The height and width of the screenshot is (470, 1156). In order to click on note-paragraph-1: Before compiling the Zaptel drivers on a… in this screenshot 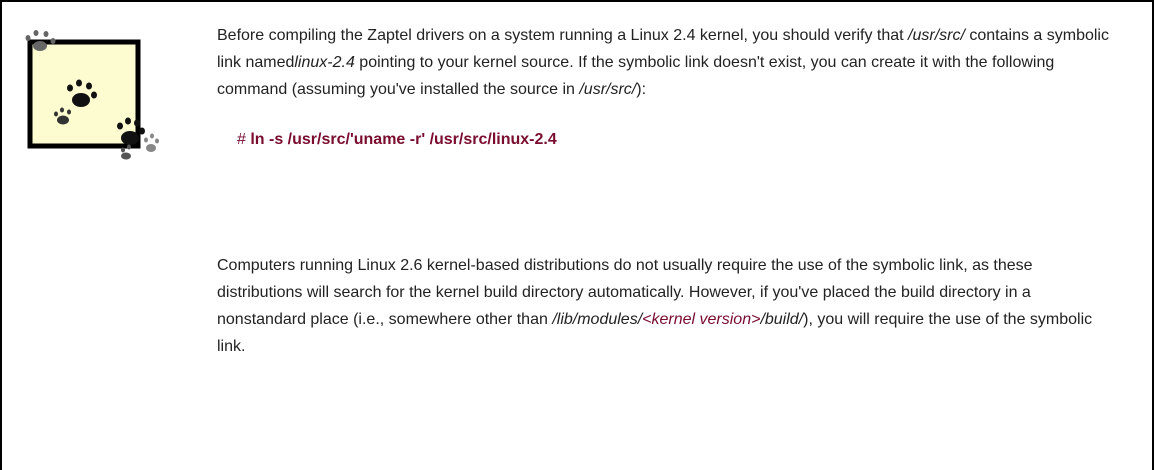, I will do `click(667, 62)`.